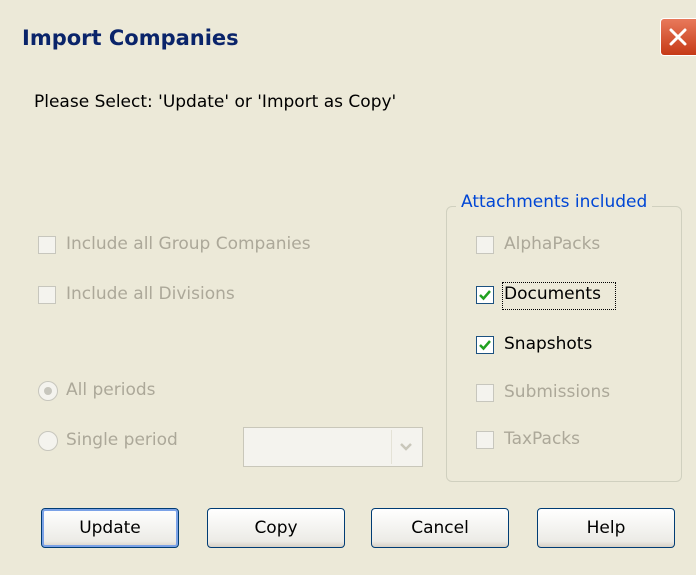 This screenshot has width=696, height=575. I want to click on chevron-down-icon, so click(406, 447).